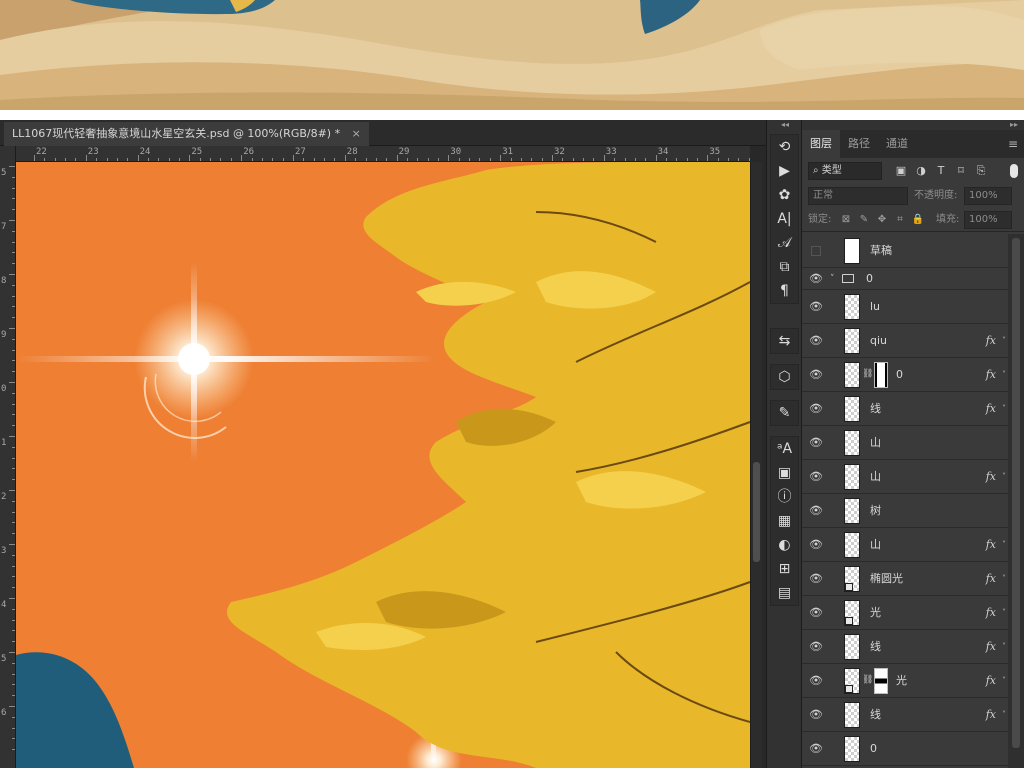 The width and height of the screenshot is (1024, 768). I want to click on layer-group-row: 👁 ˅ 0, so click(905, 279).